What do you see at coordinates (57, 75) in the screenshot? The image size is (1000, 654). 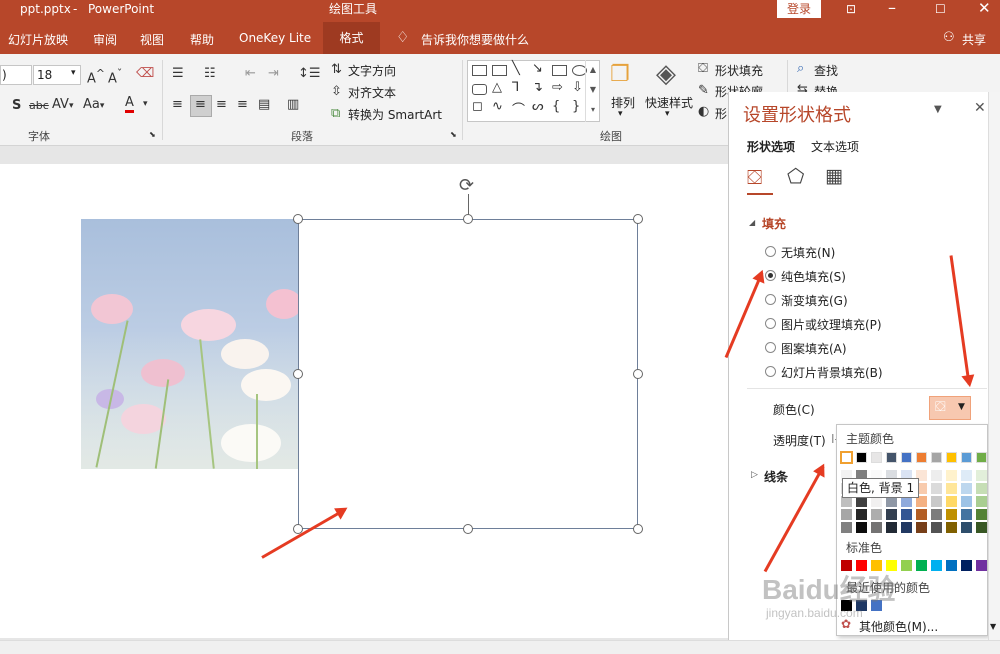 I see `font-size-box: 18 ▾` at bounding box center [57, 75].